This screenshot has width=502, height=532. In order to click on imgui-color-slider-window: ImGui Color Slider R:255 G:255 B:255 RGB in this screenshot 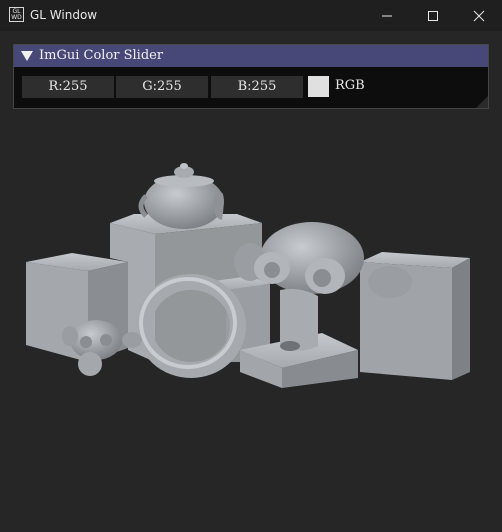, I will do `click(251, 76)`.